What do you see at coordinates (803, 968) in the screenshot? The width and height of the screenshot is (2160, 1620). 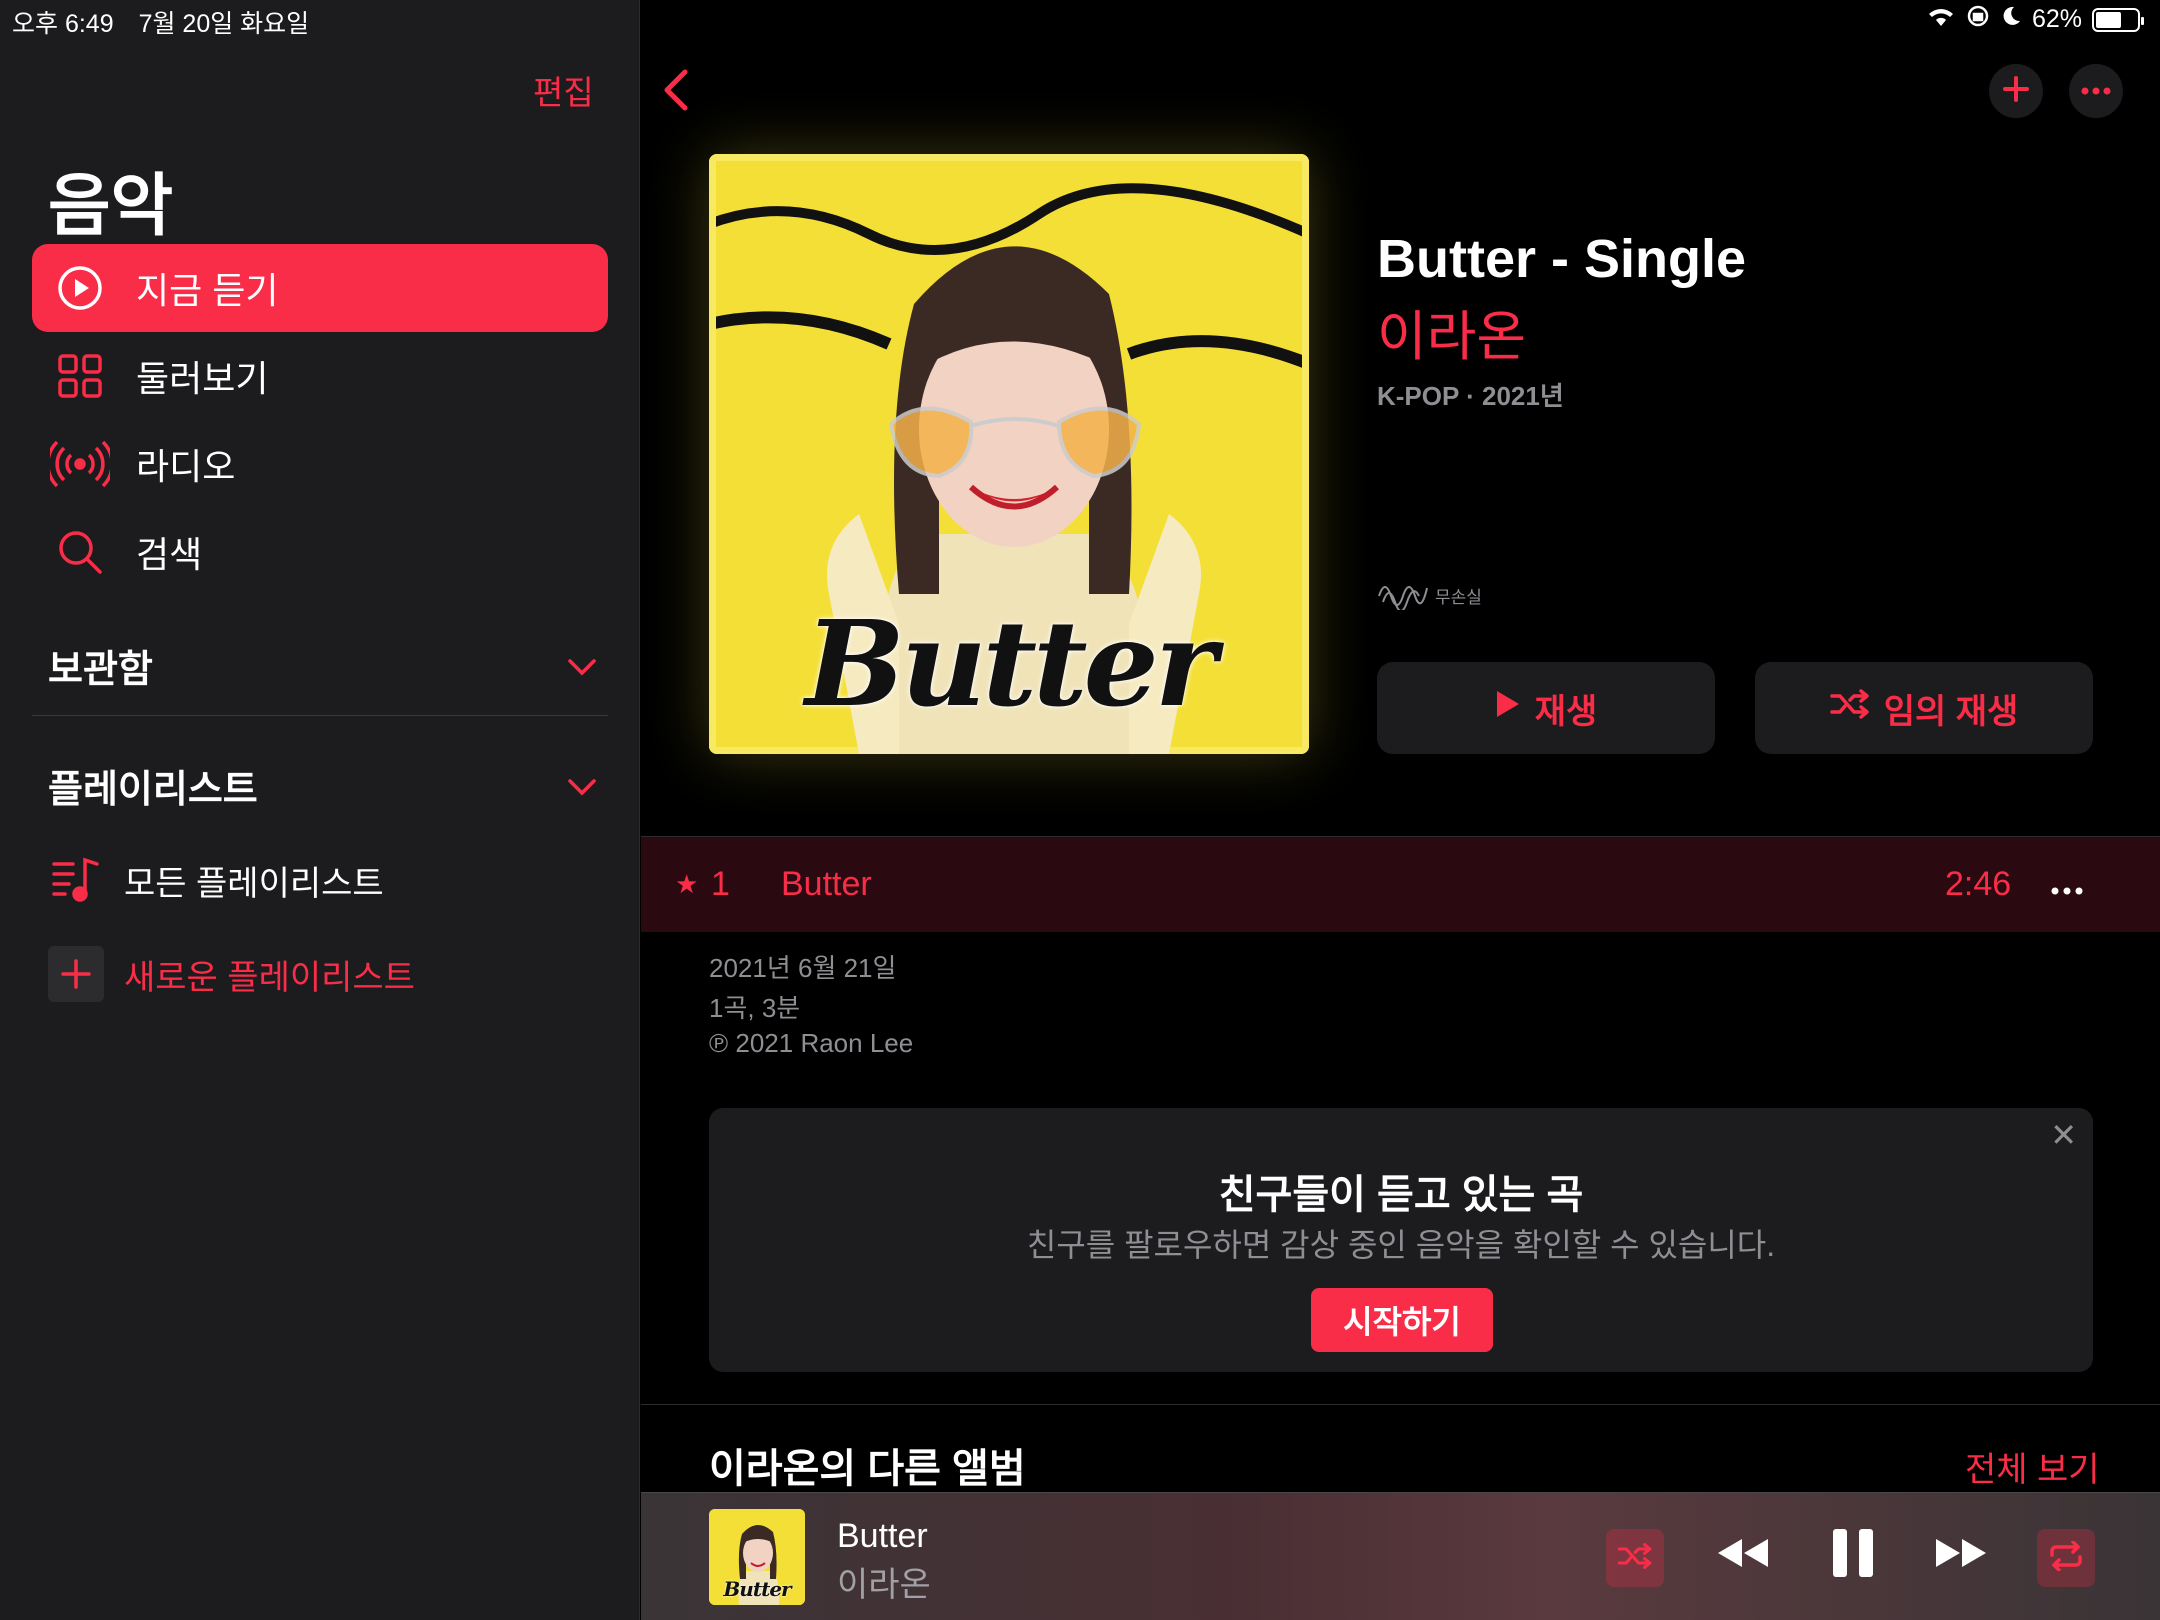 I see `release-date: 2021년 6월 21일` at bounding box center [803, 968].